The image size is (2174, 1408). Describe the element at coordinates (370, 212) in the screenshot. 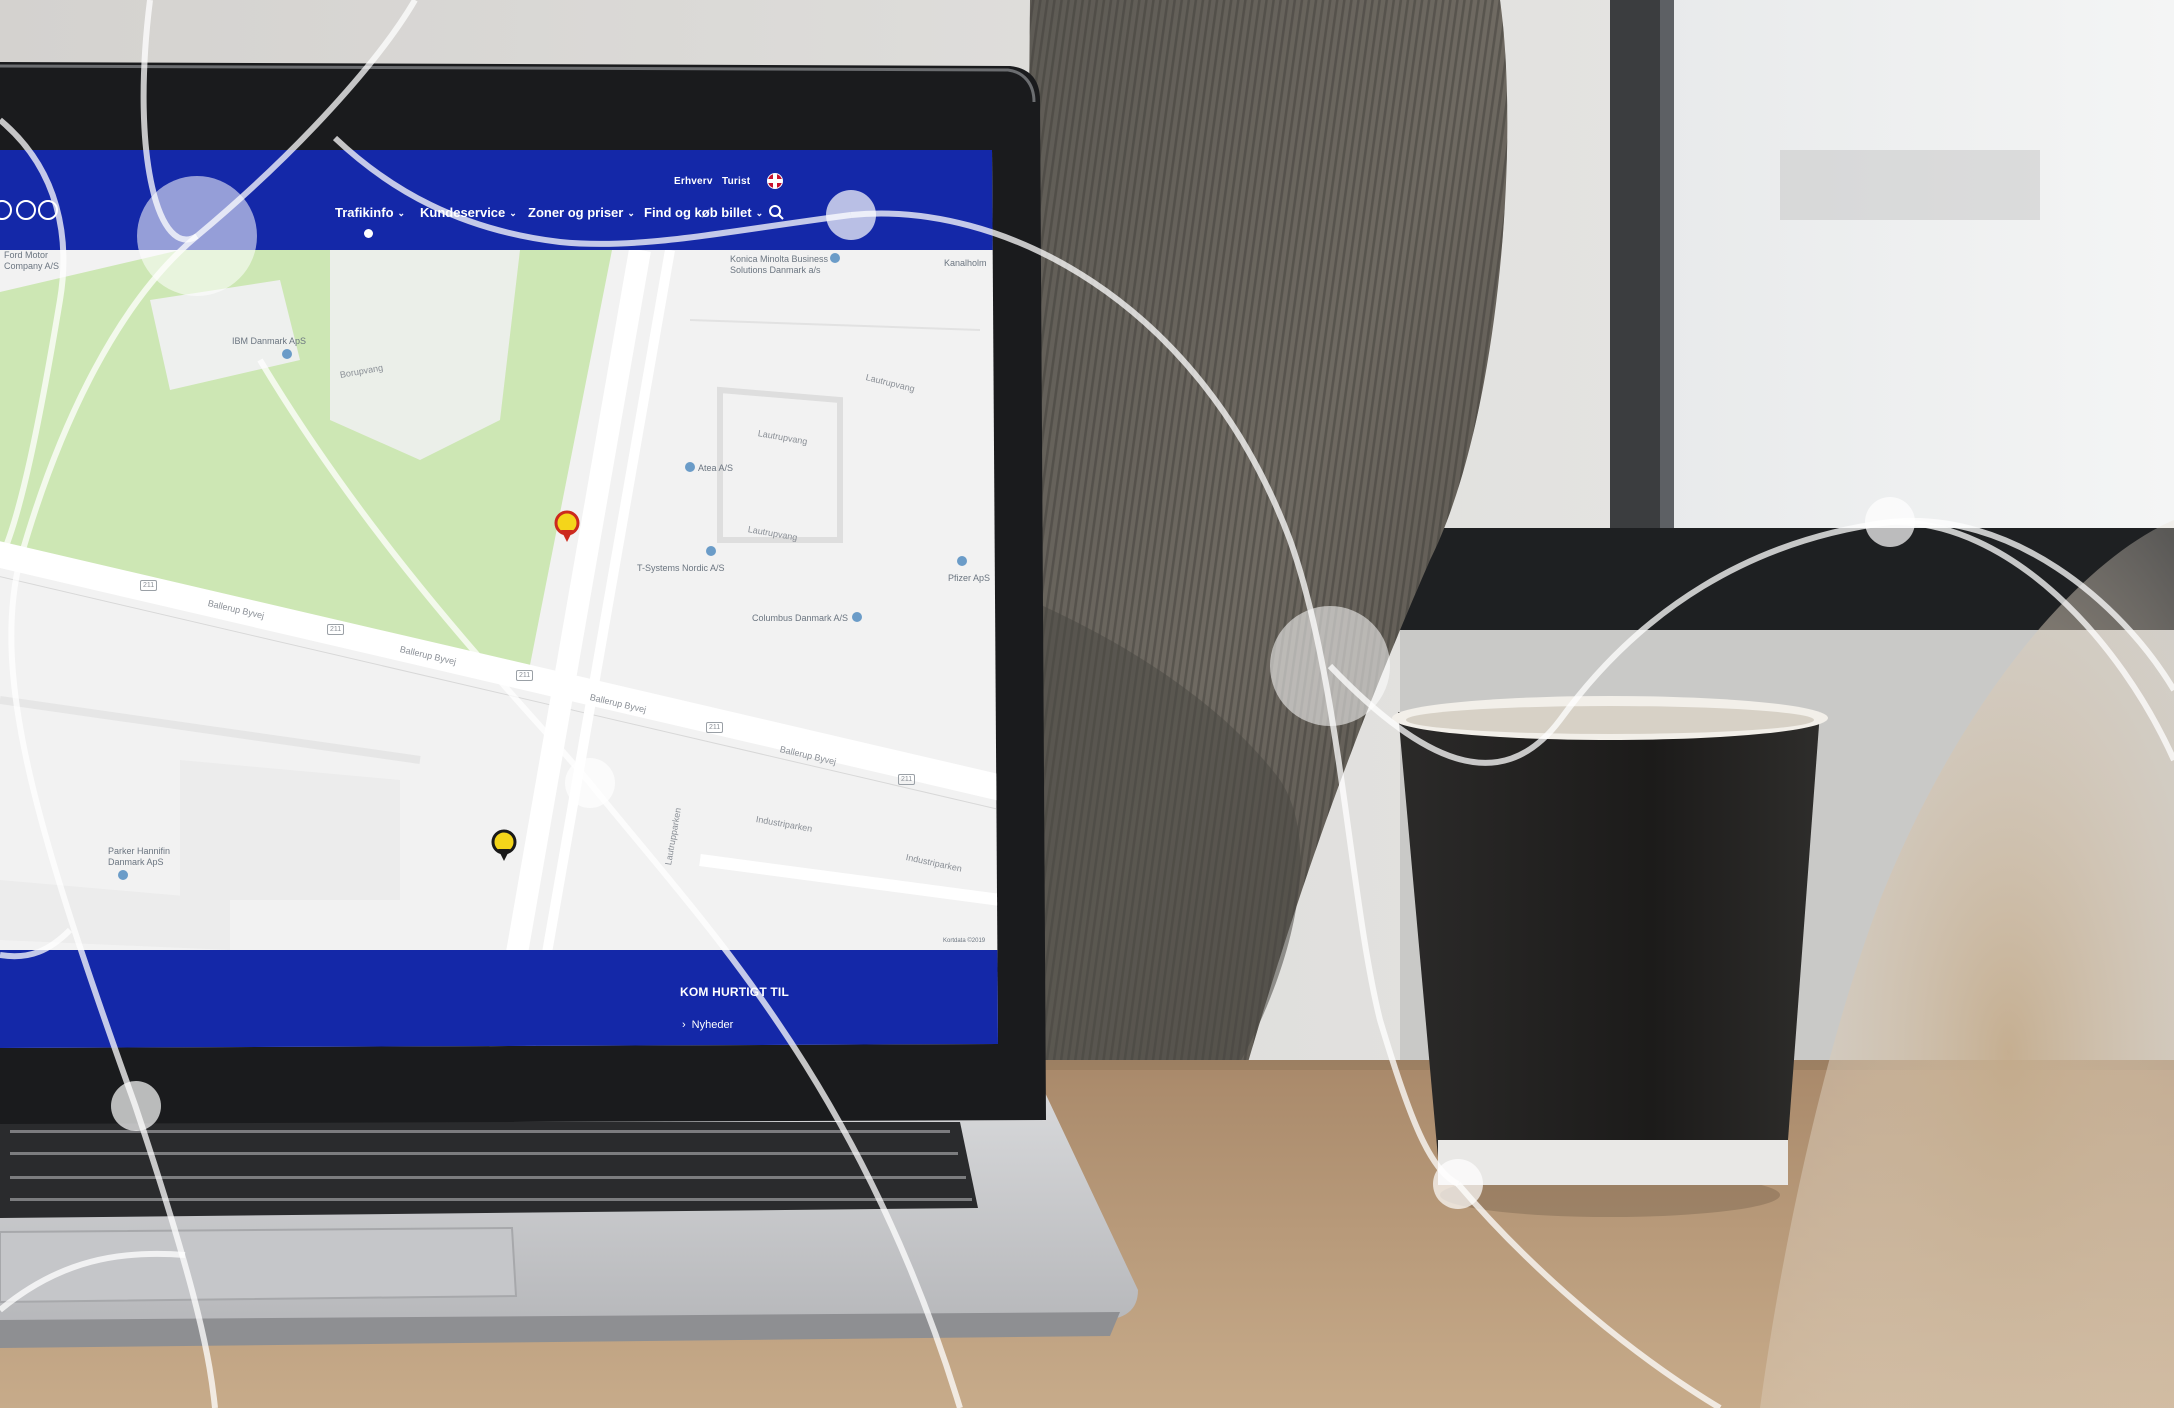

I see `nav-item-trafikinfo: Trafikinfo ⌄` at that location.